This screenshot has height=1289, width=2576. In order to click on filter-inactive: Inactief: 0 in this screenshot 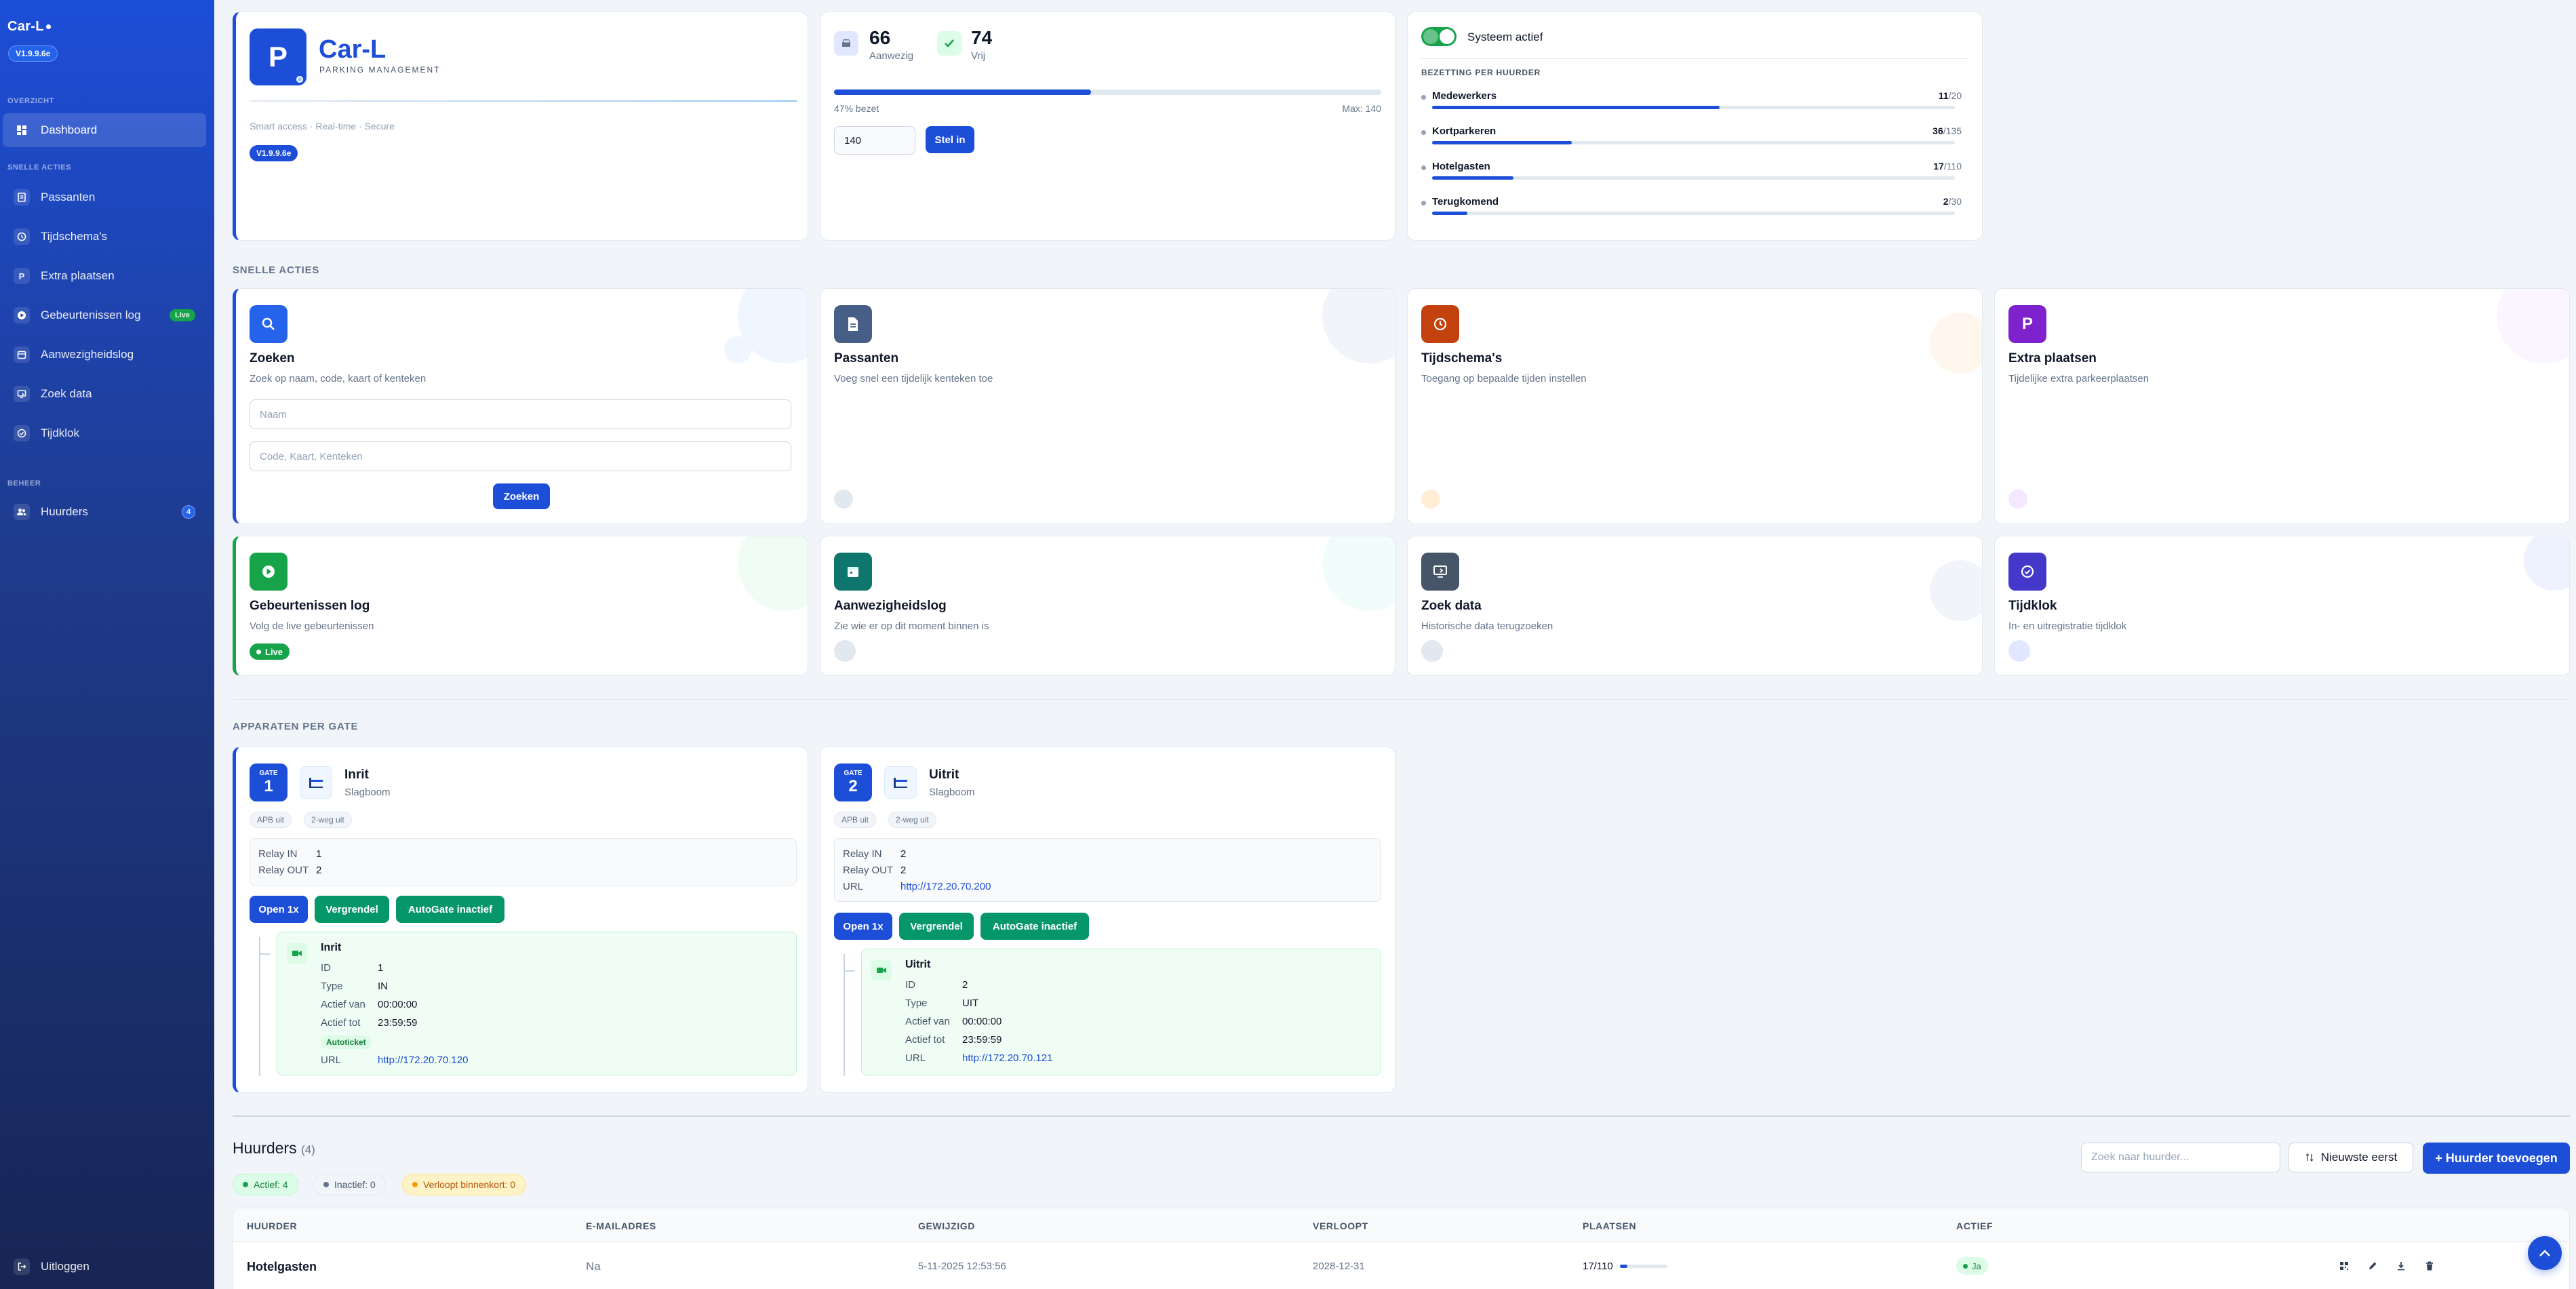, I will do `click(350, 1184)`.